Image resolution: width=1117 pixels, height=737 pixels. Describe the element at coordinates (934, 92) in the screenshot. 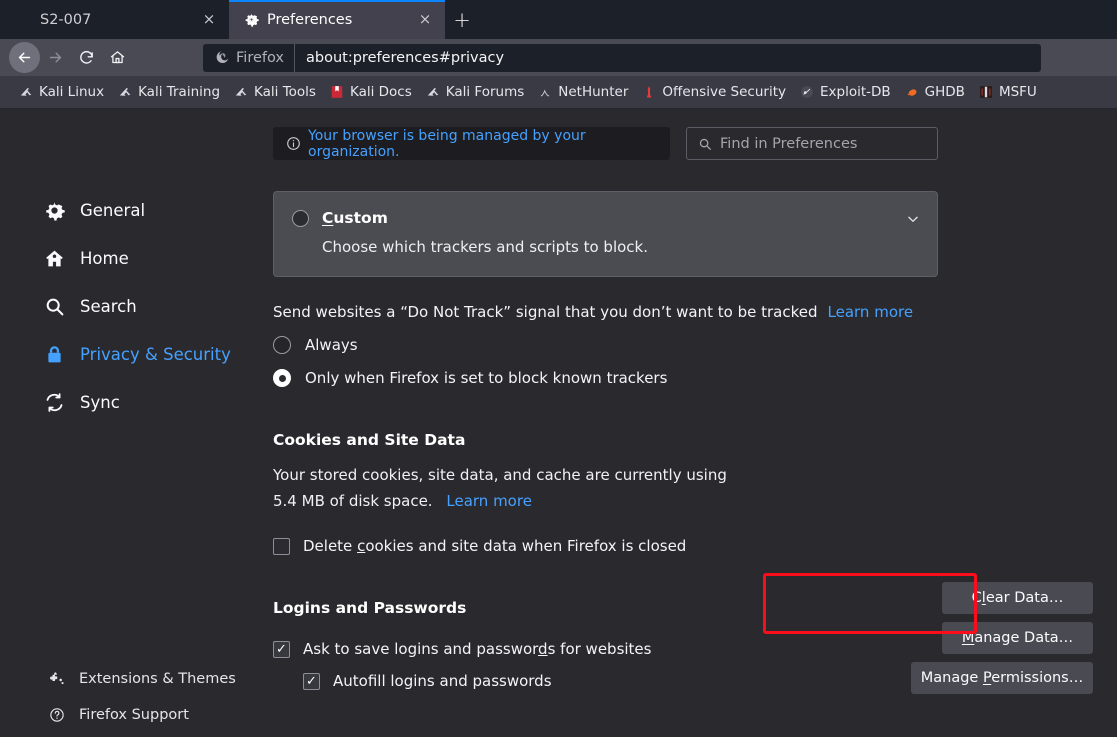

I see `bookmark-ghdb: GHDB` at that location.